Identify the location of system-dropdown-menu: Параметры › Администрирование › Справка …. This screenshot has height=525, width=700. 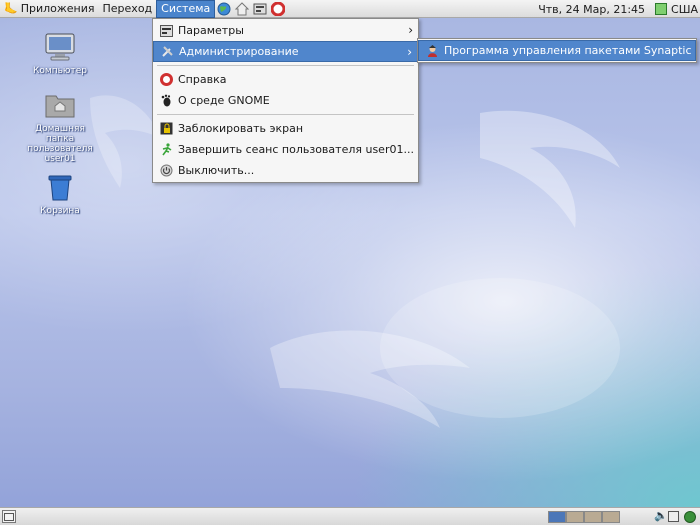
(285, 100).